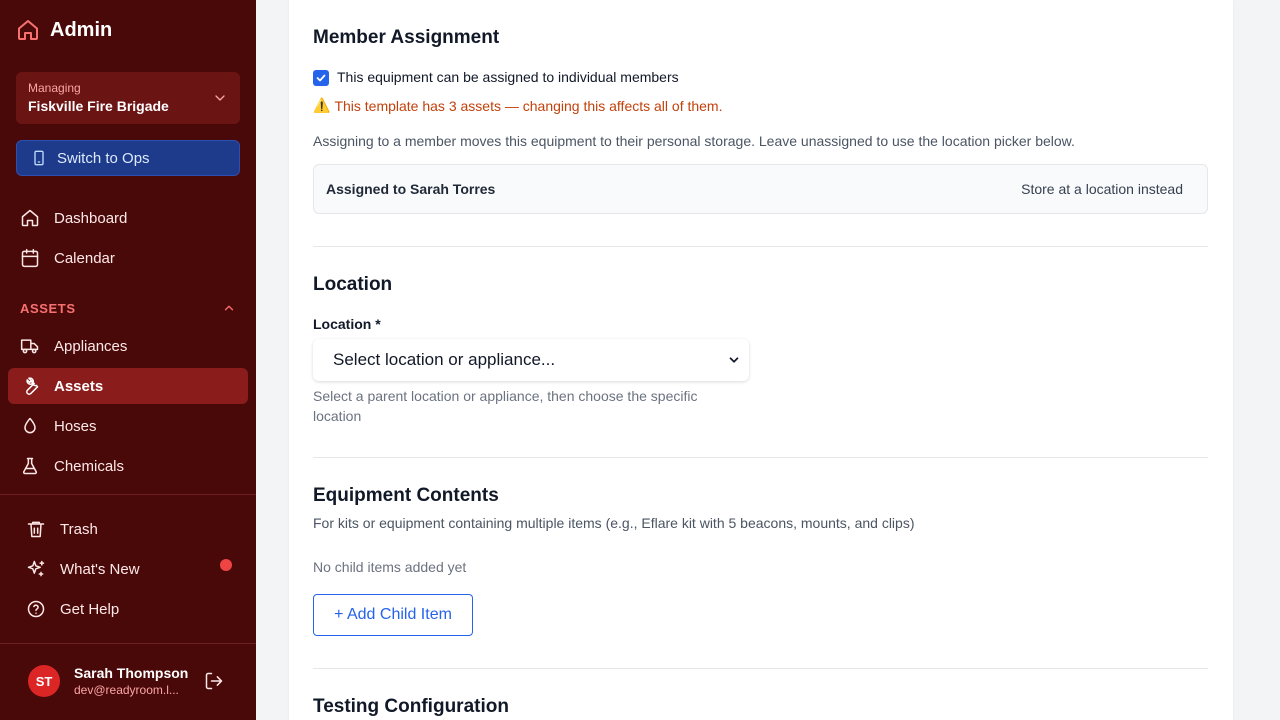 This screenshot has height=720, width=1280. I want to click on nav-item-chemicals: Chemicals, so click(128, 466).